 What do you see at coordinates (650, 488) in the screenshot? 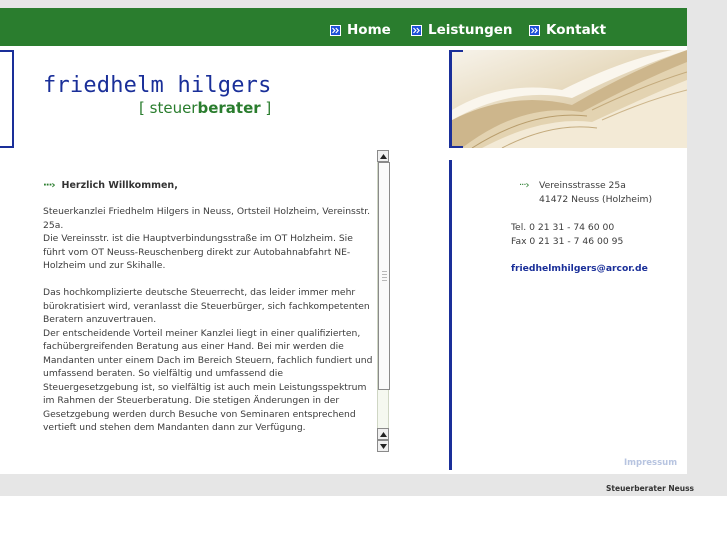
I see `footer-note: Steuerberater Neuss` at bounding box center [650, 488].